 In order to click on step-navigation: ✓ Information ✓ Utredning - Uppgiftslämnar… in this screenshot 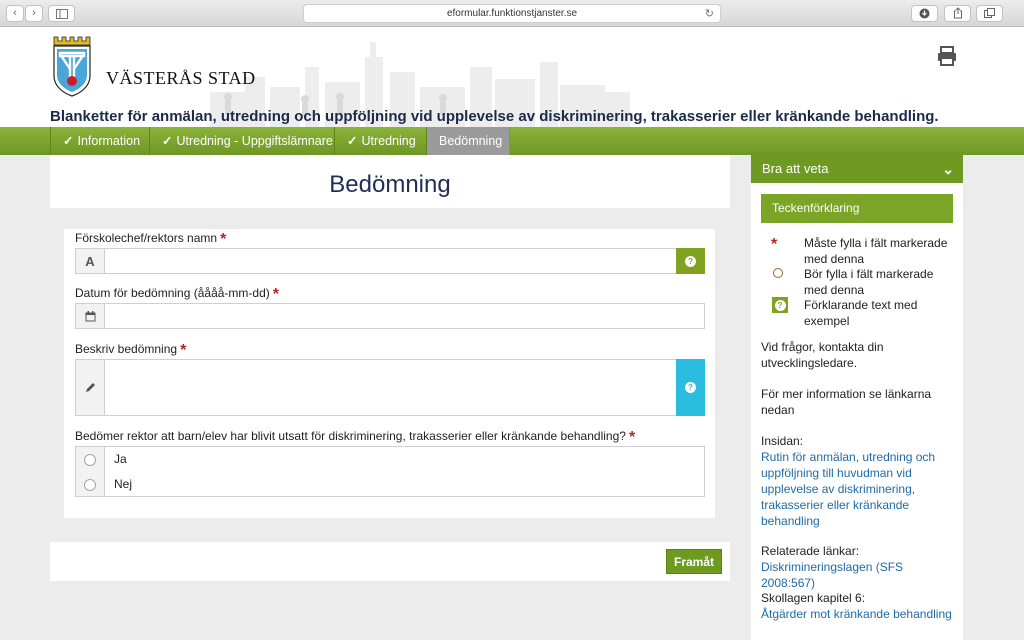, I will do `click(512, 141)`.